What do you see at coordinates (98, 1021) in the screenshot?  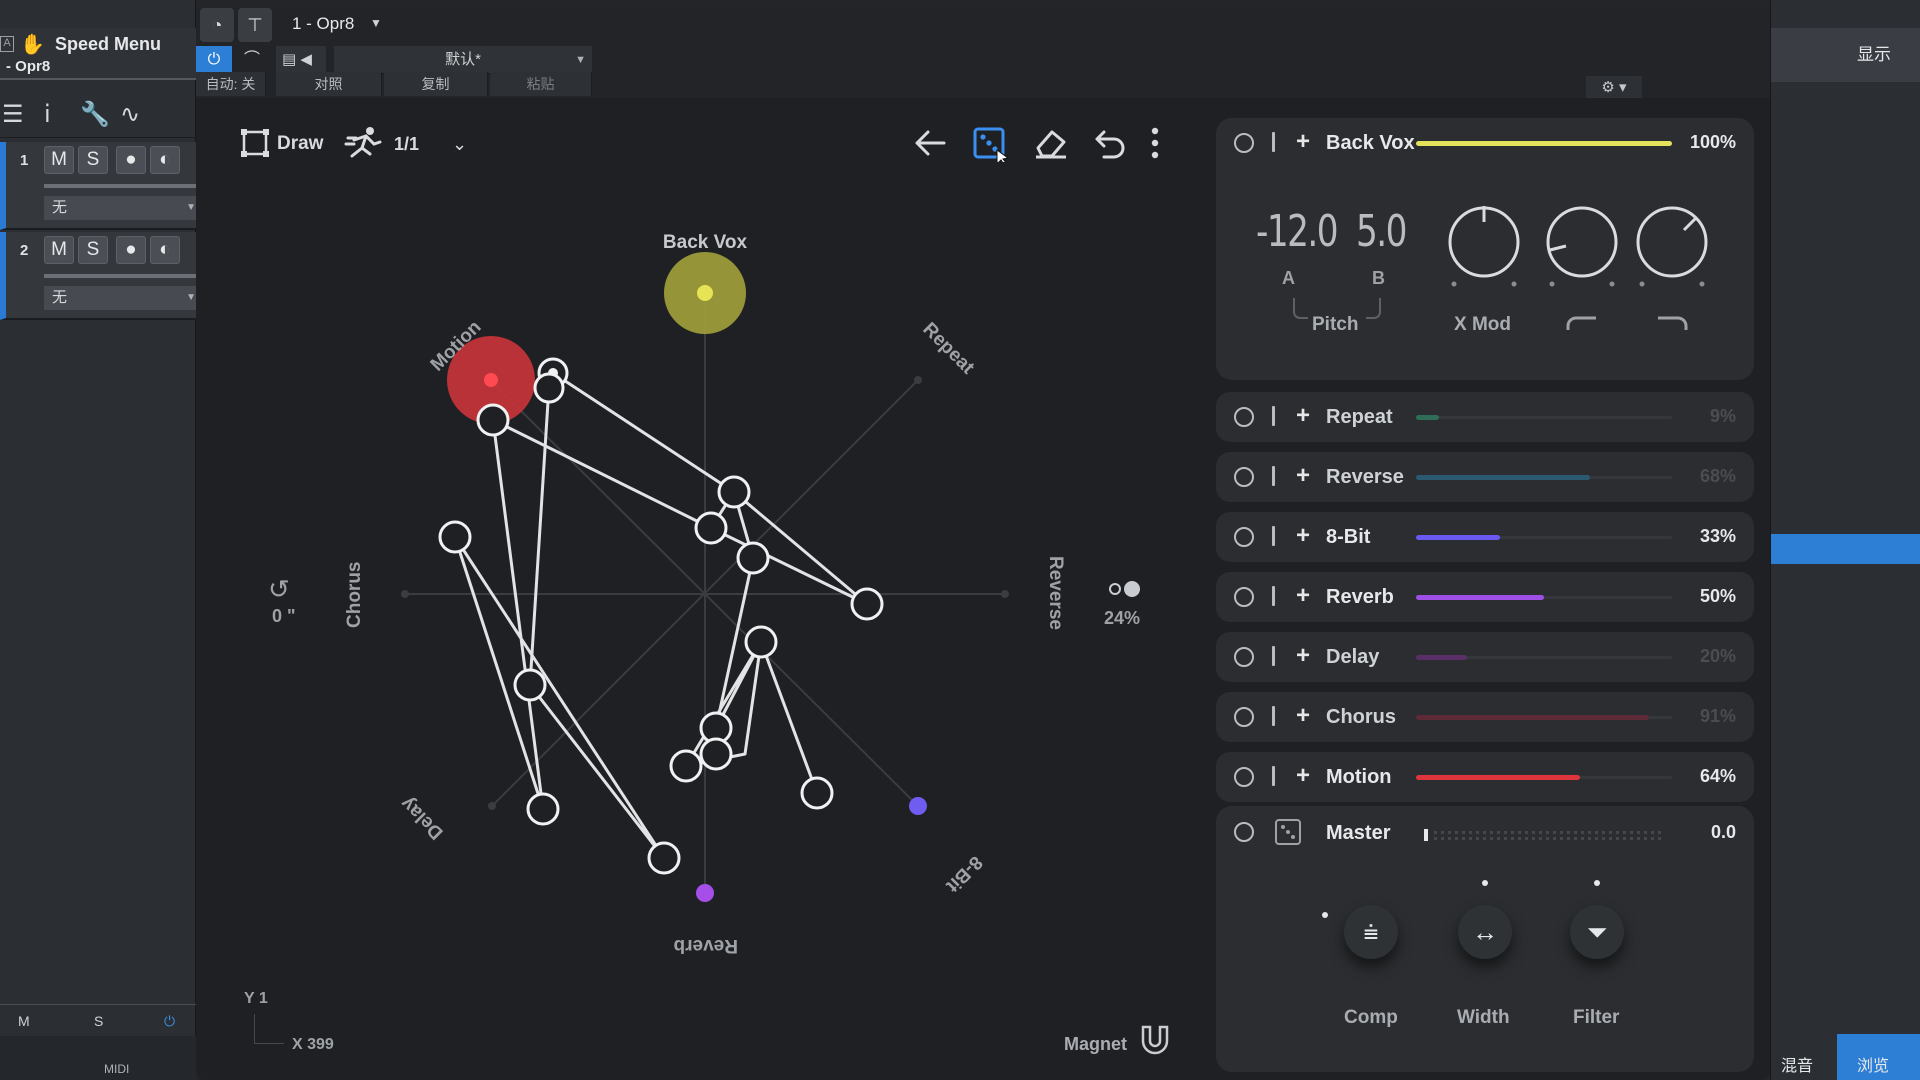 I see `solo-all-button: S` at bounding box center [98, 1021].